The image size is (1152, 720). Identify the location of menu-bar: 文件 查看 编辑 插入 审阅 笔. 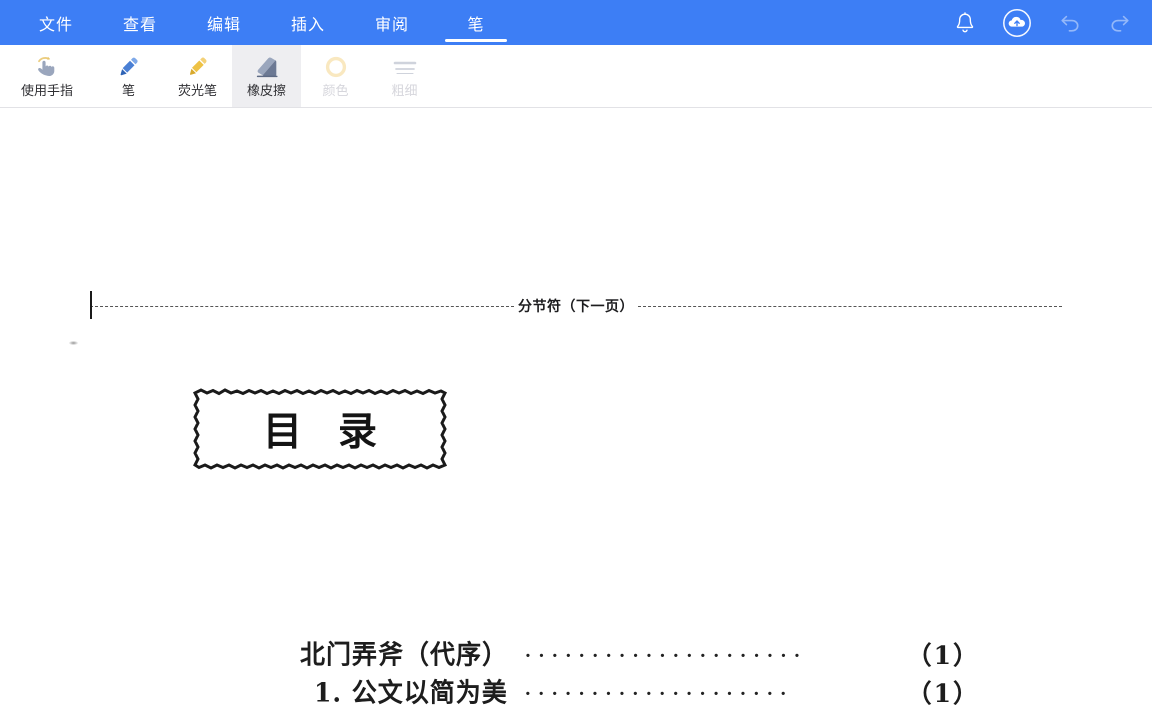
(576, 22).